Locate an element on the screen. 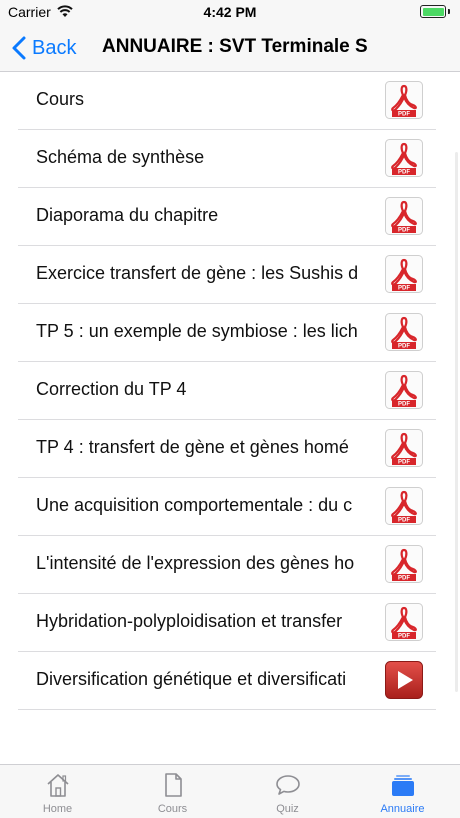  video-play-icon is located at coordinates (404, 680).